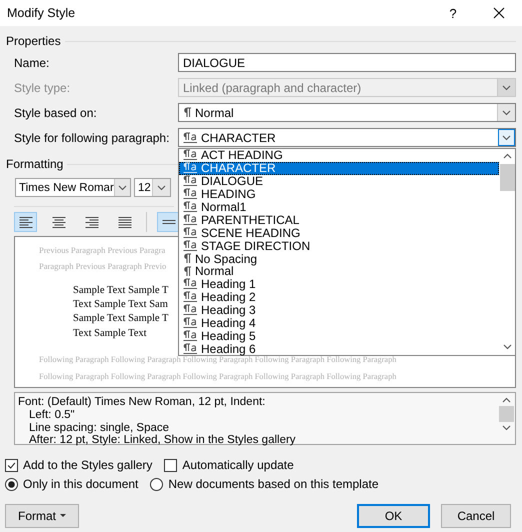  Describe the element at coordinates (110, 333) in the screenshot. I see `sample-text: Text Sample Text` at that location.